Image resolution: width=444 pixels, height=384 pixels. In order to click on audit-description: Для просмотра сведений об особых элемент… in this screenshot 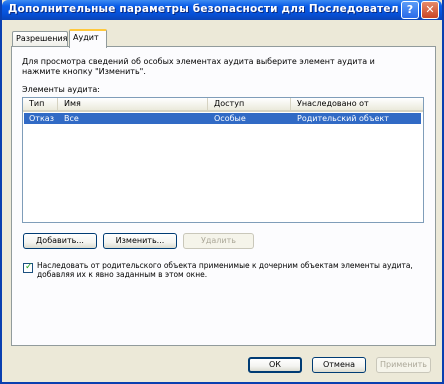, I will do `click(198, 66)`.